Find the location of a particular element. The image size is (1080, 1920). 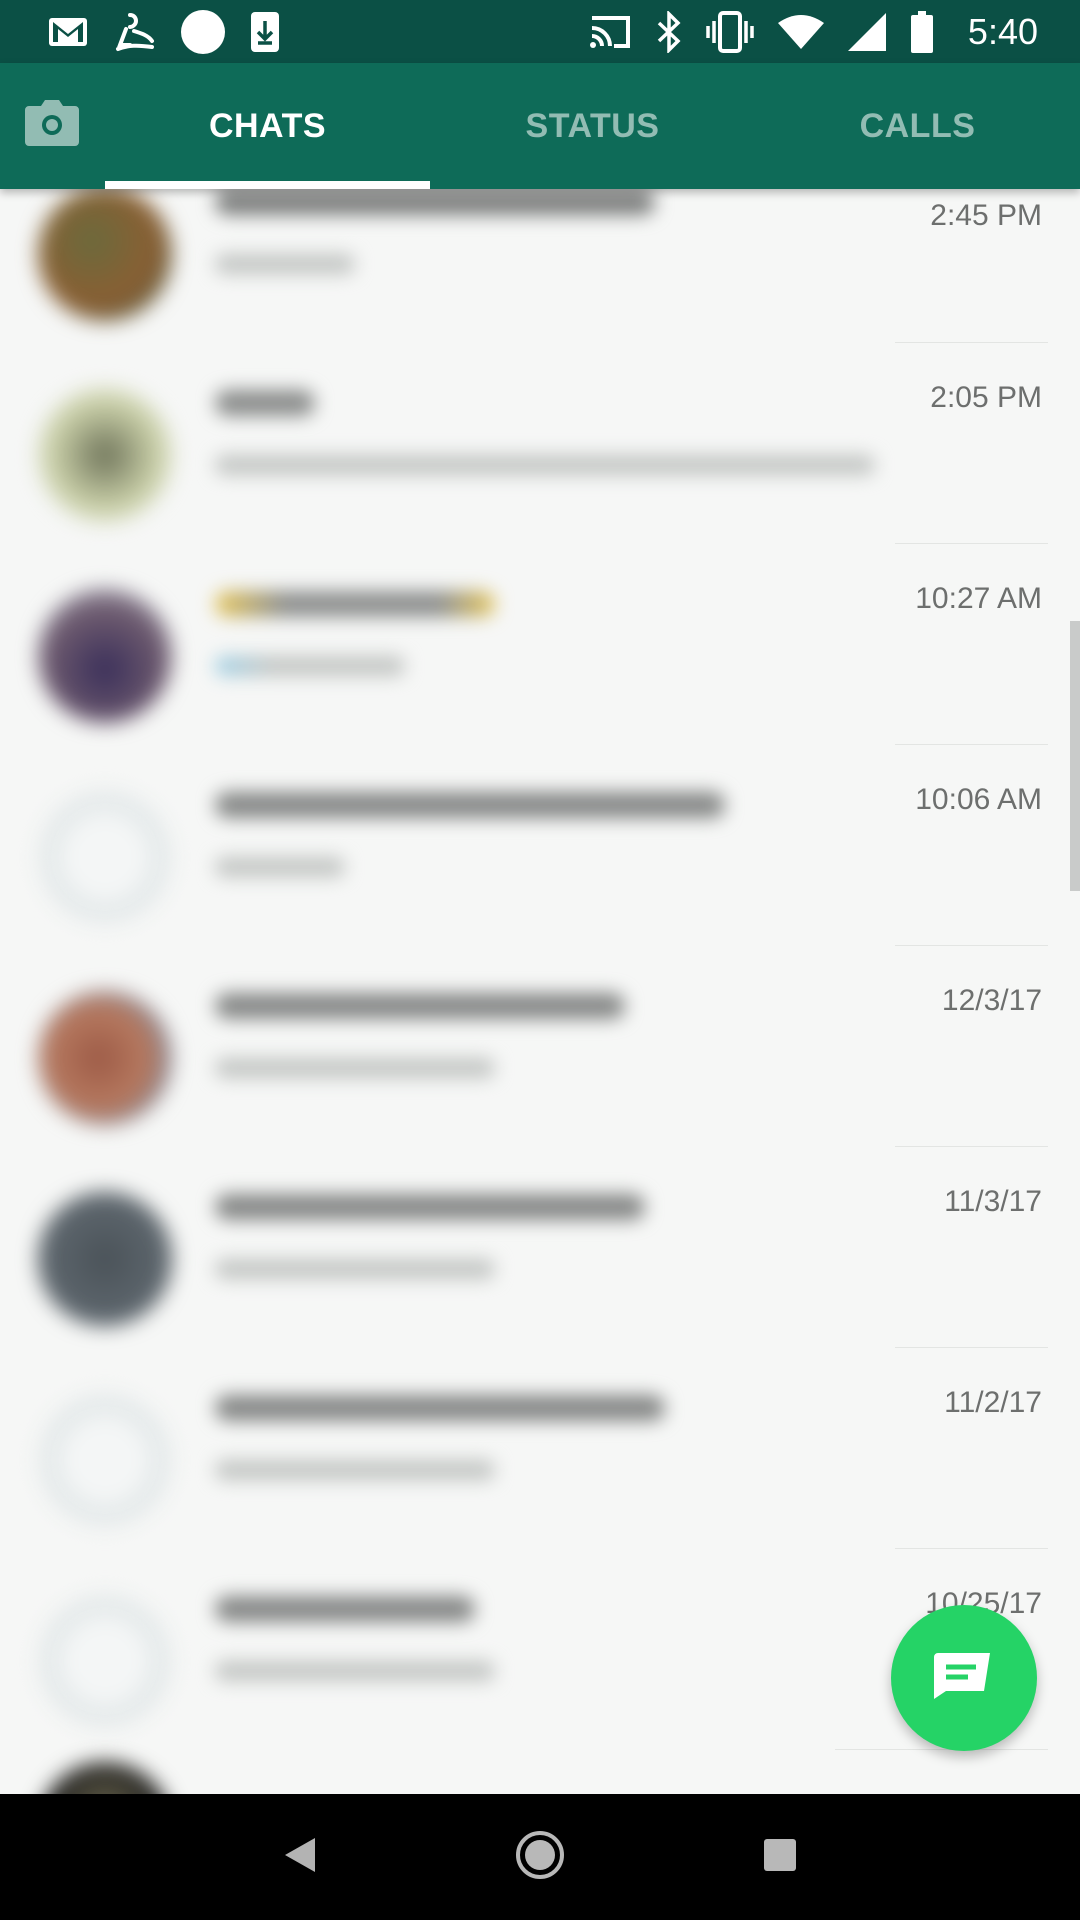

camera-icon is located at coordinates (52, 125).